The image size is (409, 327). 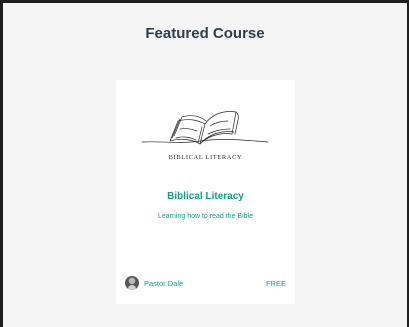 I want to click on section-title: Featured Course, so click(x=205, y=33).